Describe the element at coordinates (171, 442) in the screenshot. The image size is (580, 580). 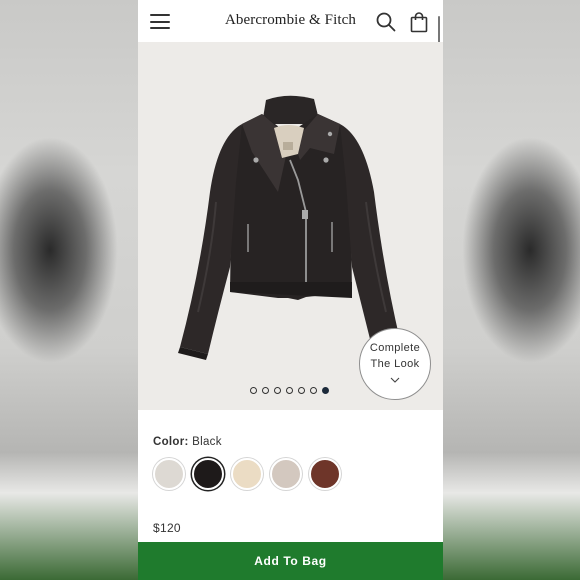
I see `color-label: Color:` at that location.